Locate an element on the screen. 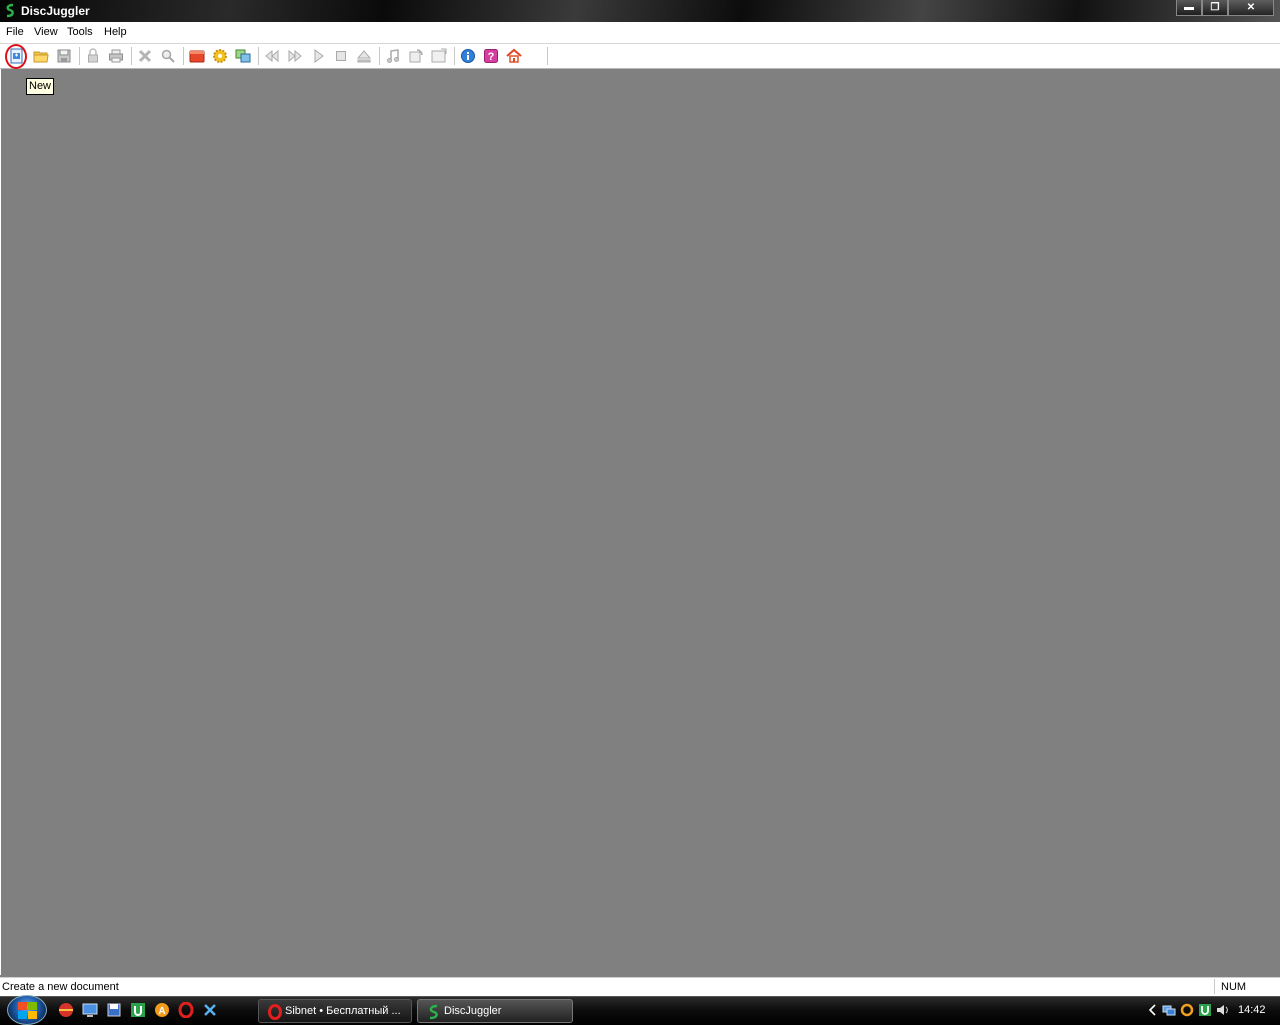 The height and width of the screenshot is (1025, 1280). rewind-icon is located at coordinates (272, 56).